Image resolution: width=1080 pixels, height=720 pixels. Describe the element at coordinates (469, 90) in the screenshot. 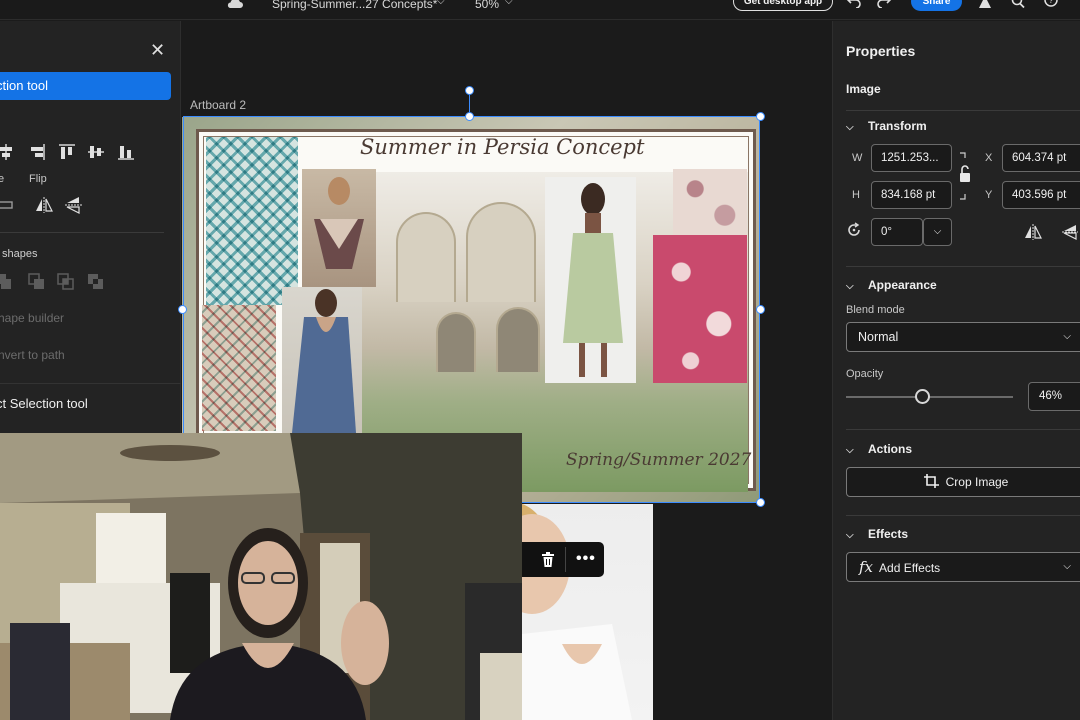

I see `rotate-handle` at that location.